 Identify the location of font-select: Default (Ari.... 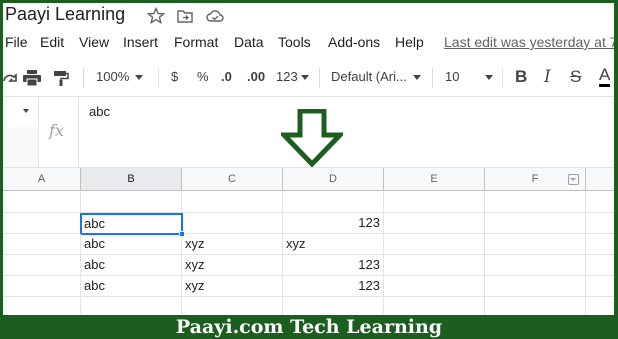
(376, 76).